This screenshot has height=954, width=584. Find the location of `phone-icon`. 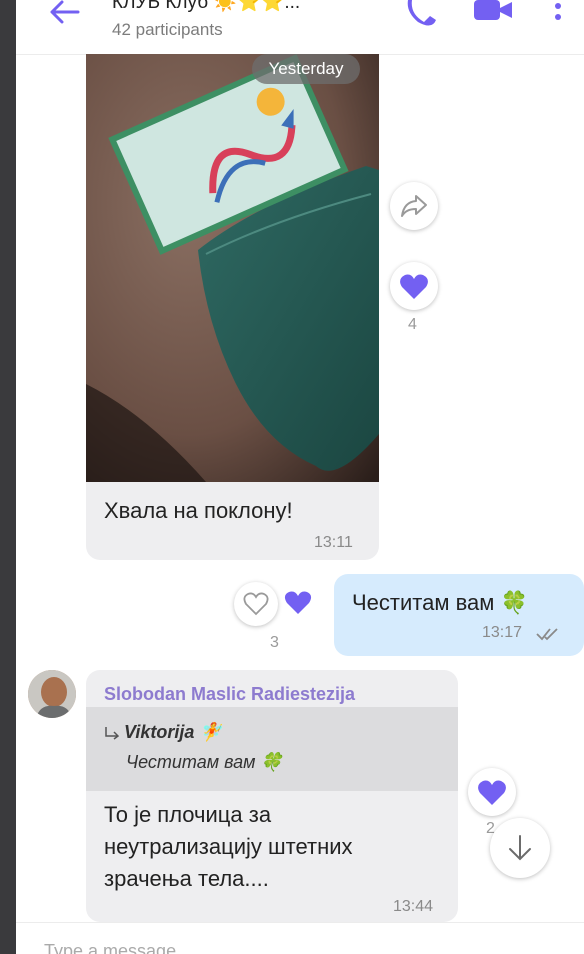

phone-icon is located at coordinates (423, 13).